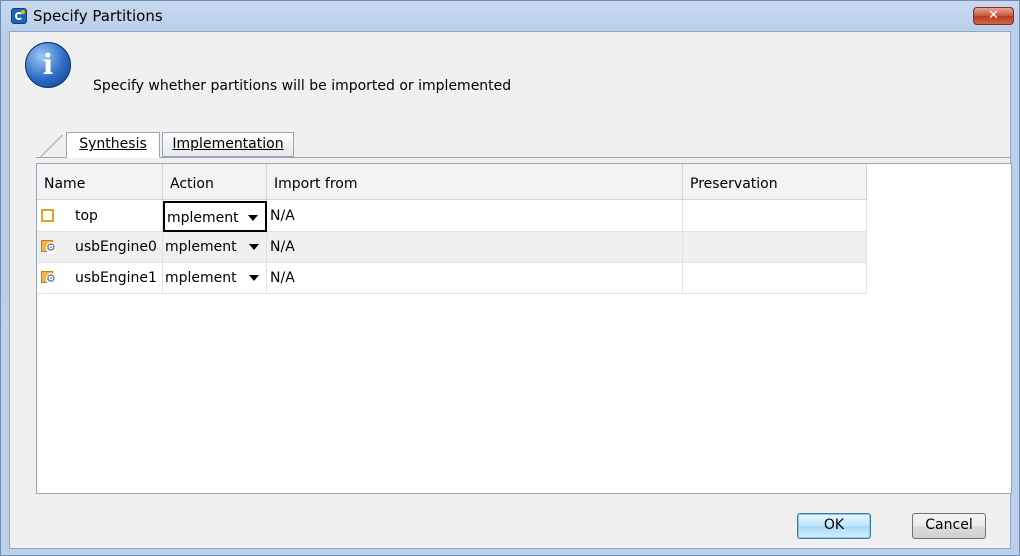 This screenshot has height=556, width=1020. I want to click on tab-strip-edge, so click(52, 146).